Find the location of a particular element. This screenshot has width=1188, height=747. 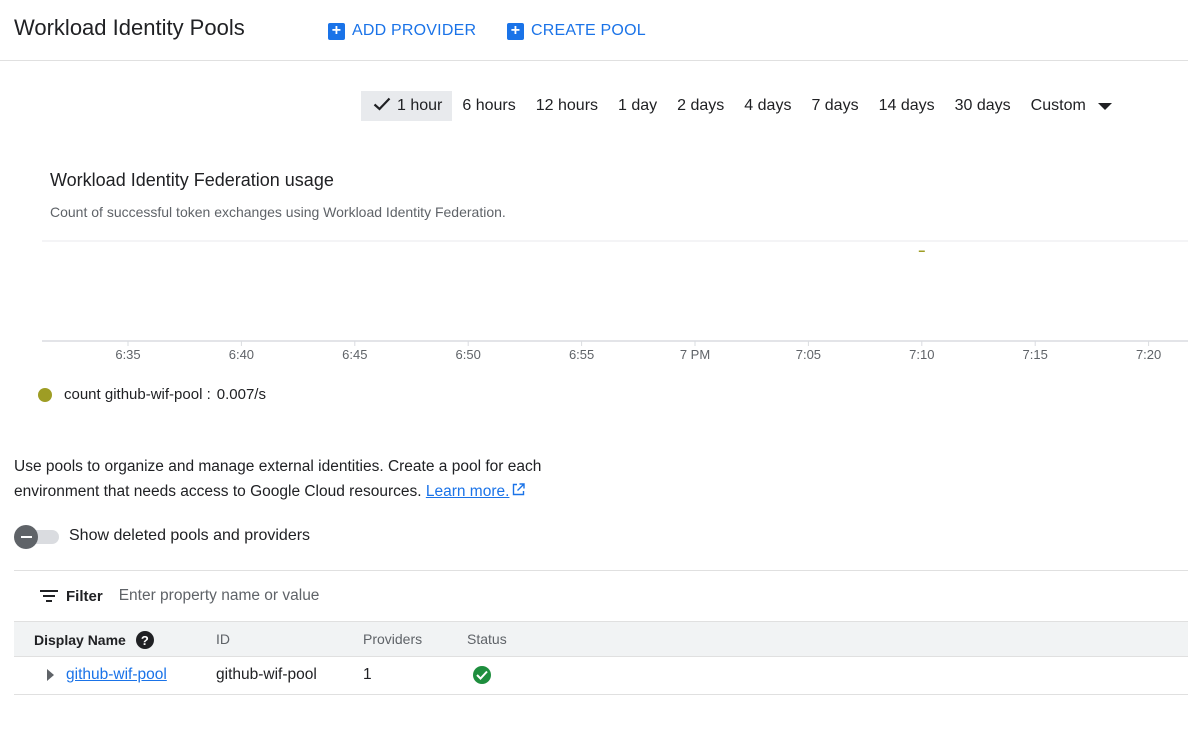

pool-display-name: github-wif-pool is located at coordinates (116, 675).